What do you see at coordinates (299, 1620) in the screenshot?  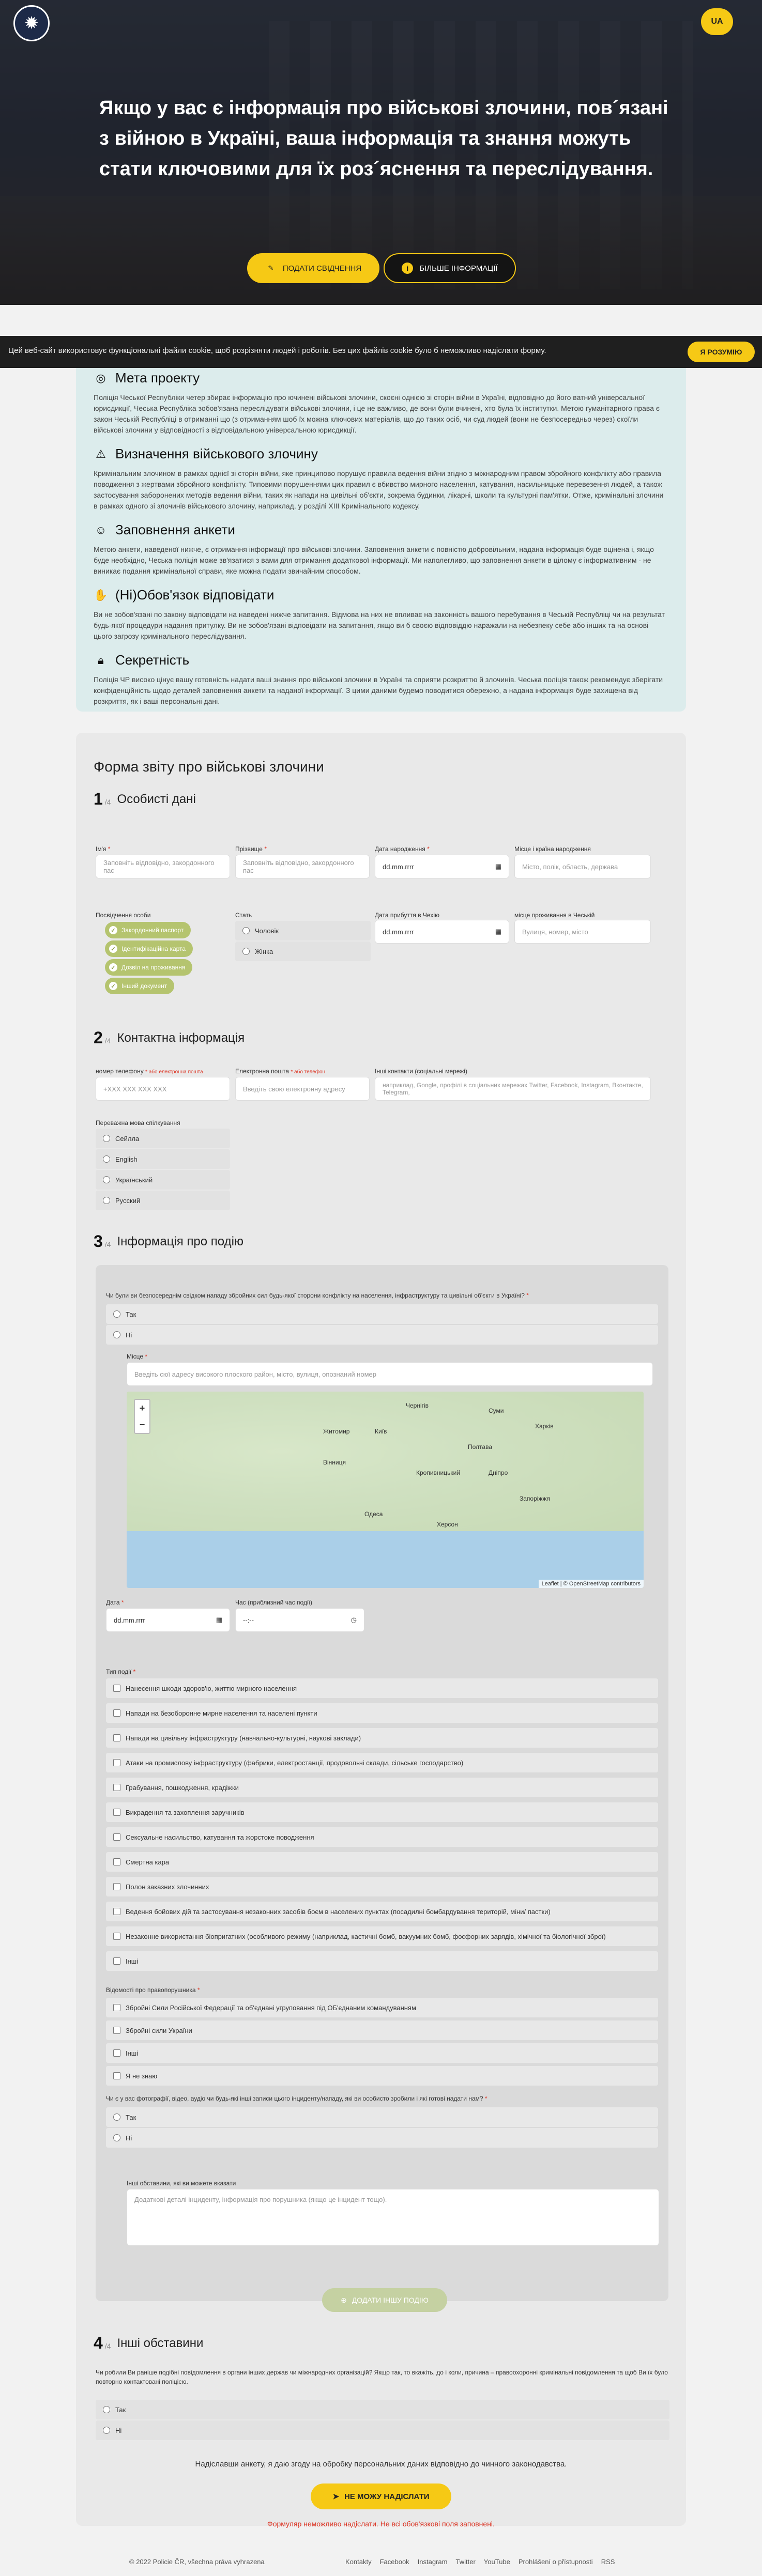 I see `event-time-input: --:-- ◷` at bounding box center [299, 1620].